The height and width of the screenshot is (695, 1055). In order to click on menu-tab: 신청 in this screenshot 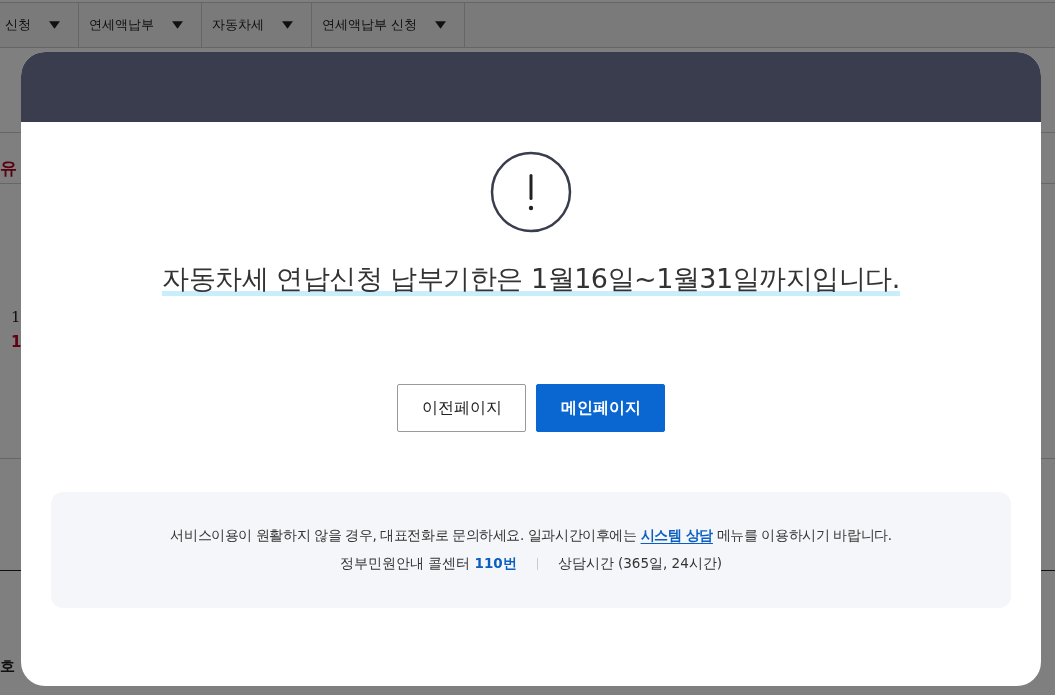, I will do `click(39, 25)`.